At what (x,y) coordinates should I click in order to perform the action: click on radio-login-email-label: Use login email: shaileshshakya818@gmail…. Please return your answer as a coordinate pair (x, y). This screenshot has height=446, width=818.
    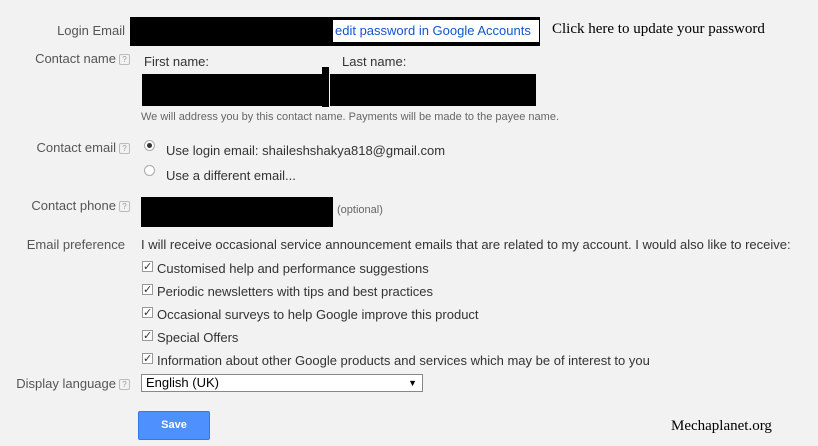
    Looking at the image, I should click on (306, 150).